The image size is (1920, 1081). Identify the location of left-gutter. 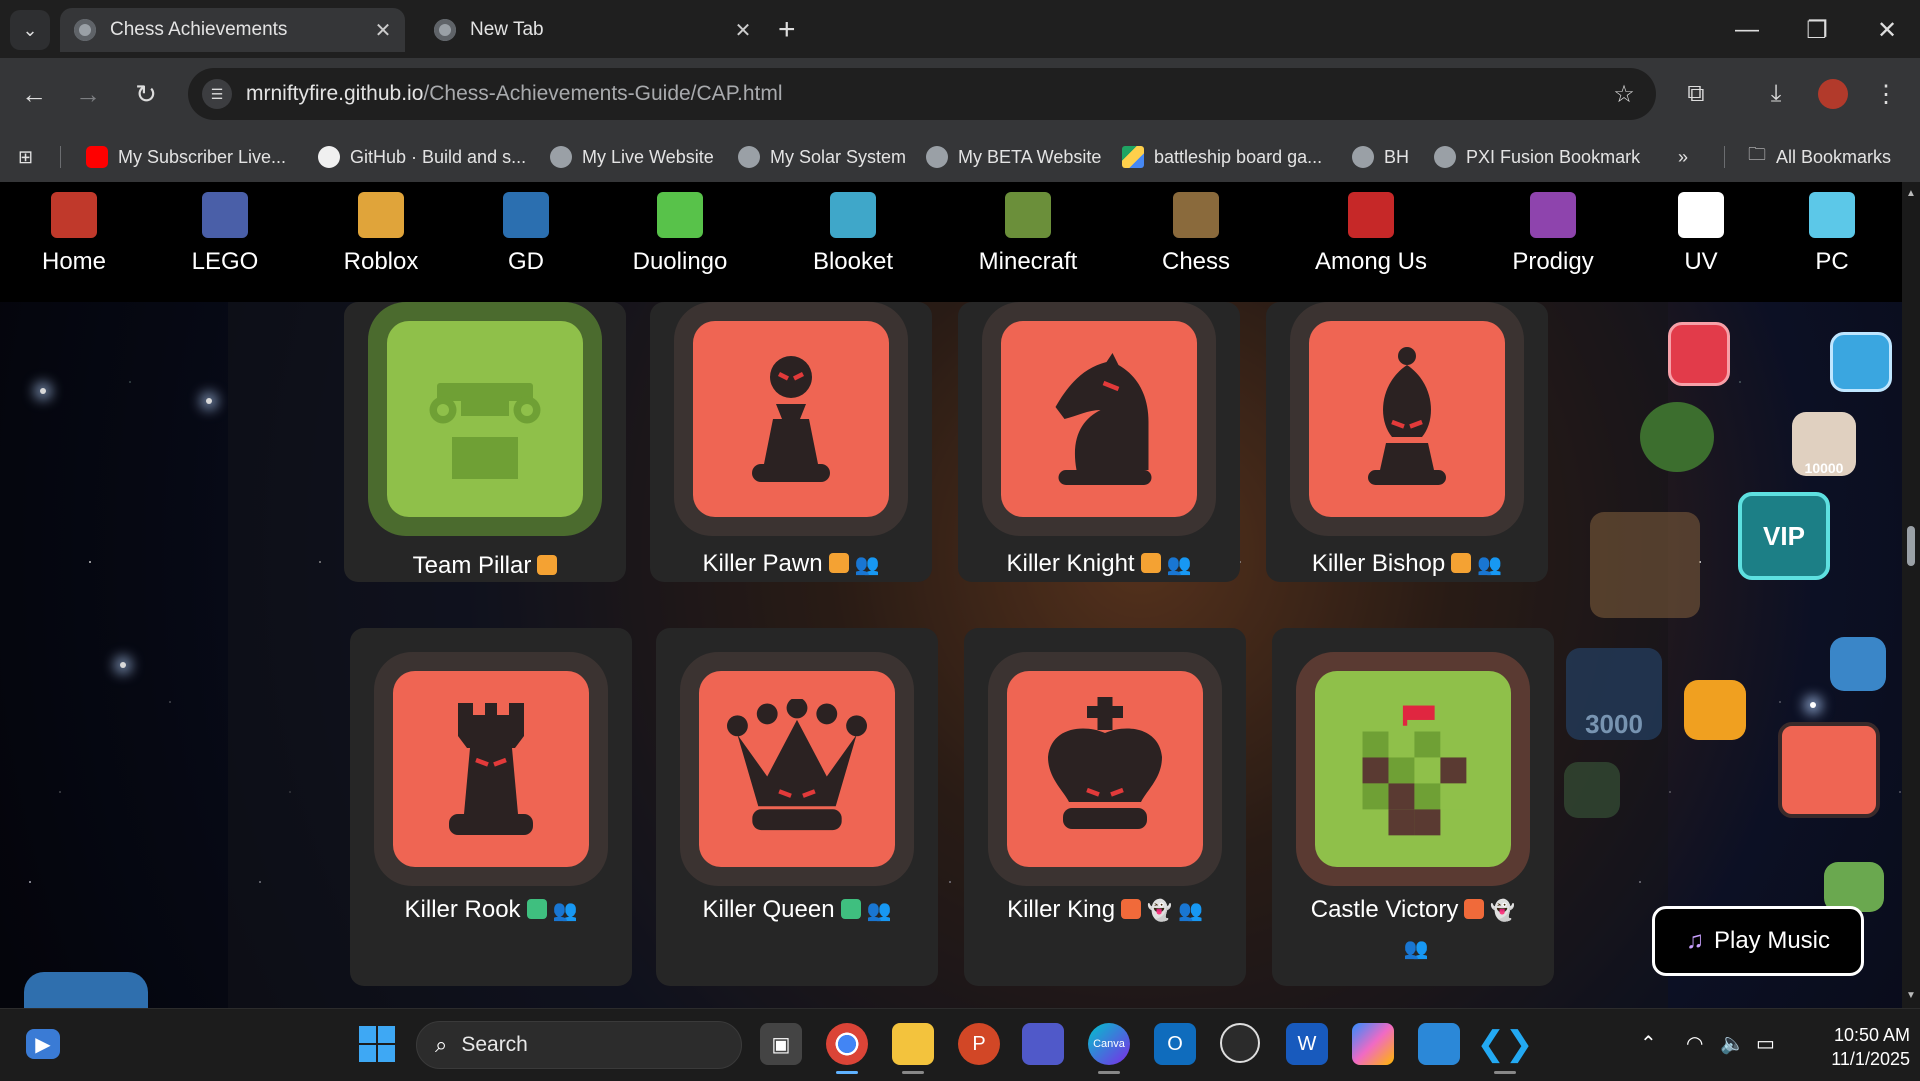
(114, 655).